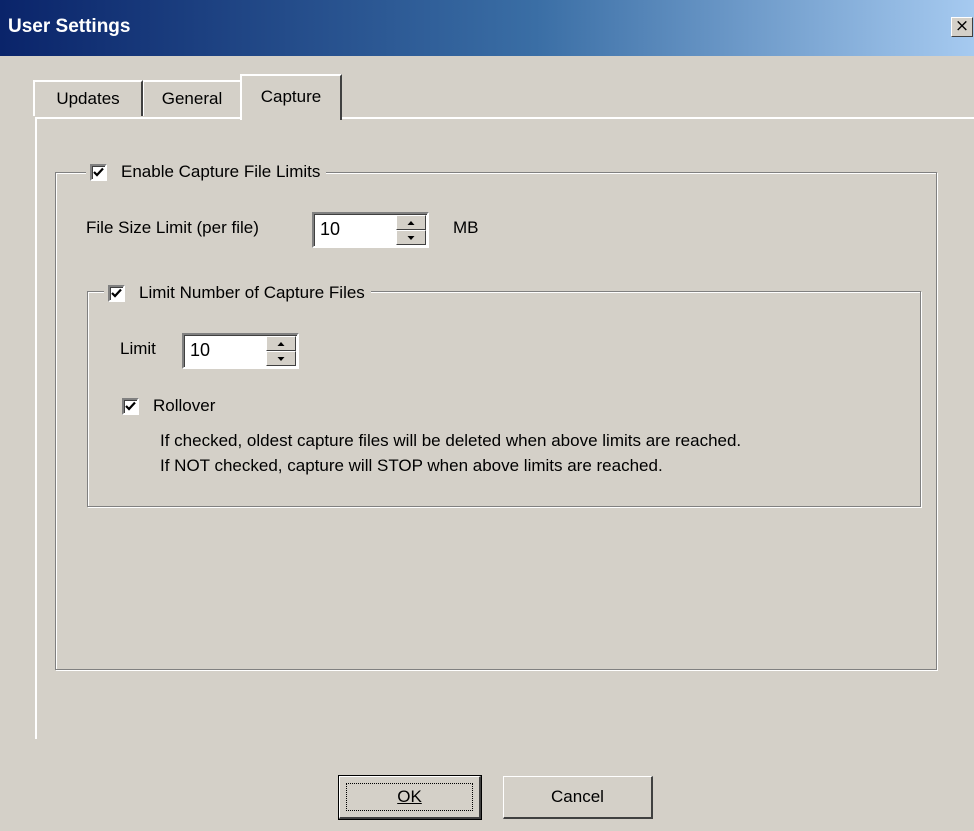 This screenshot has width=974, height=831. I want to click on cancel-button-label: Cancel, so click(577, 796).